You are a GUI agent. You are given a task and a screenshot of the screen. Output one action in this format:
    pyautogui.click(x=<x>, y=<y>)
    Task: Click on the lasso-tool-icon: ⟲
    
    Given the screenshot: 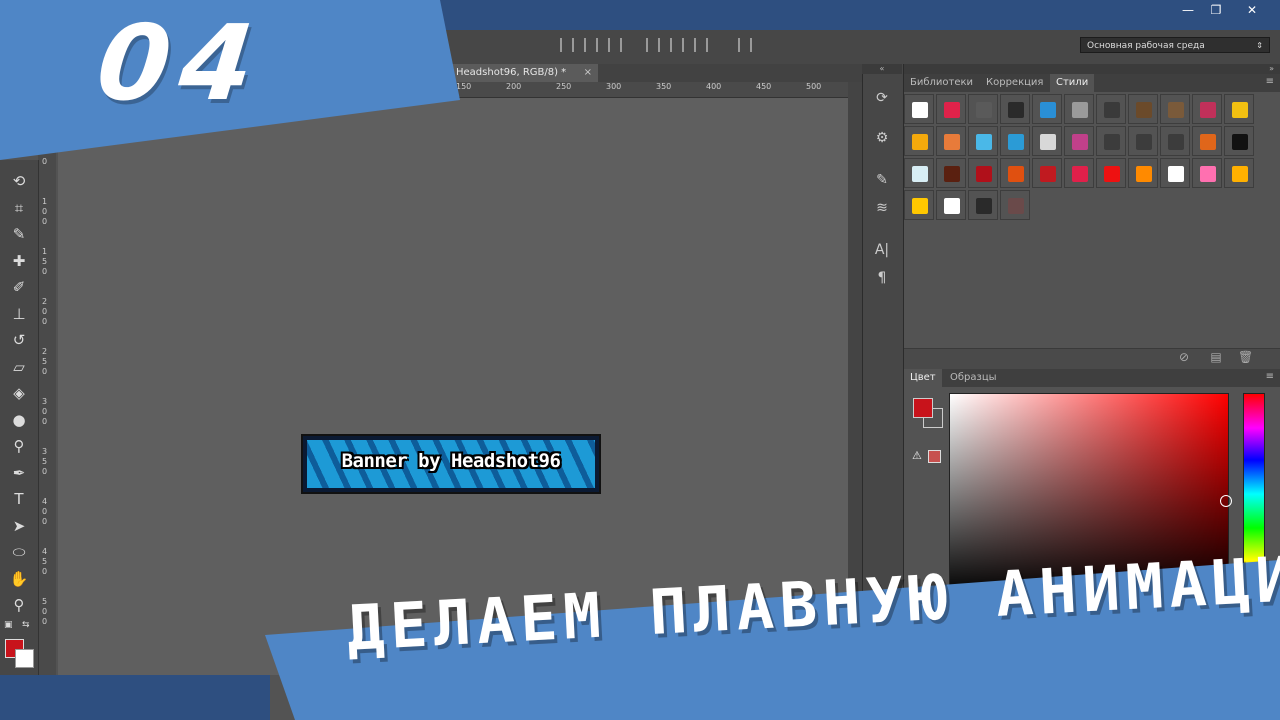 What is the action you would take?
    pyautogui.click(x=19, y=181)
    